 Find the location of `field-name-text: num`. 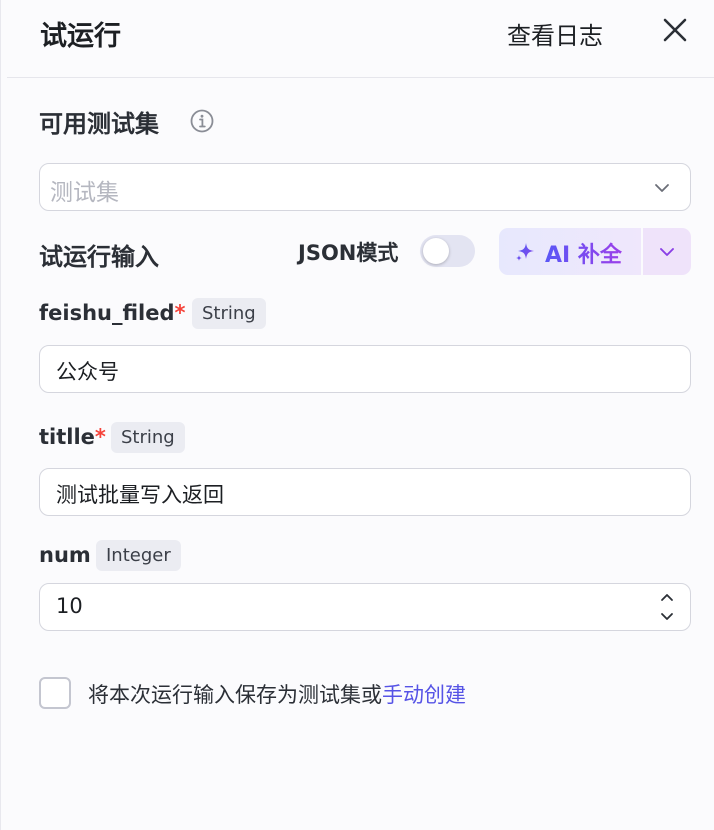

field-name-text: num is located at coordinates (65, 555).